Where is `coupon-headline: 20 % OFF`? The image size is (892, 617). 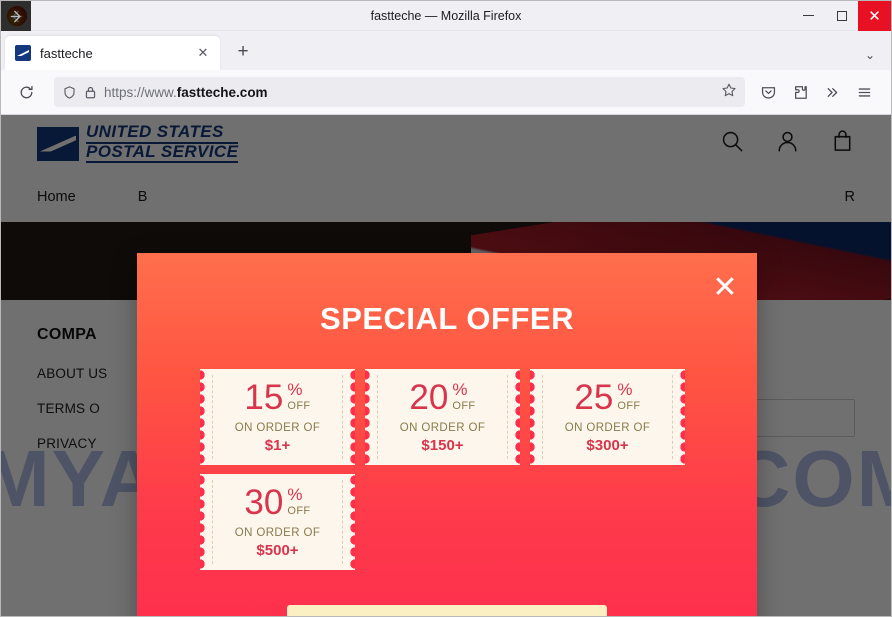
coupon-headline: 20 % OFF is located at coordinates (442, 397).